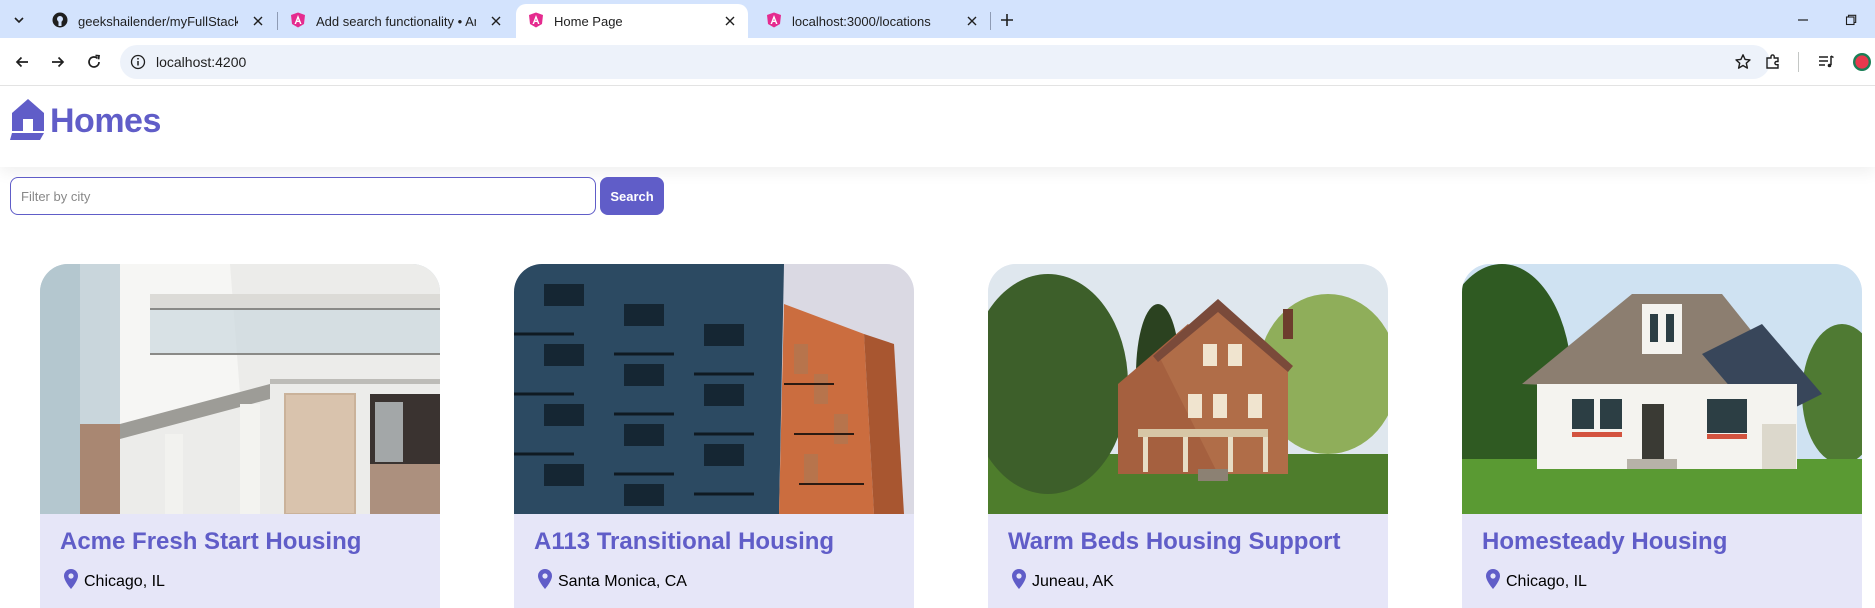 This screenshot has height=608, width=1875. I want to click on toolbar-divider, so click(1798, 62).